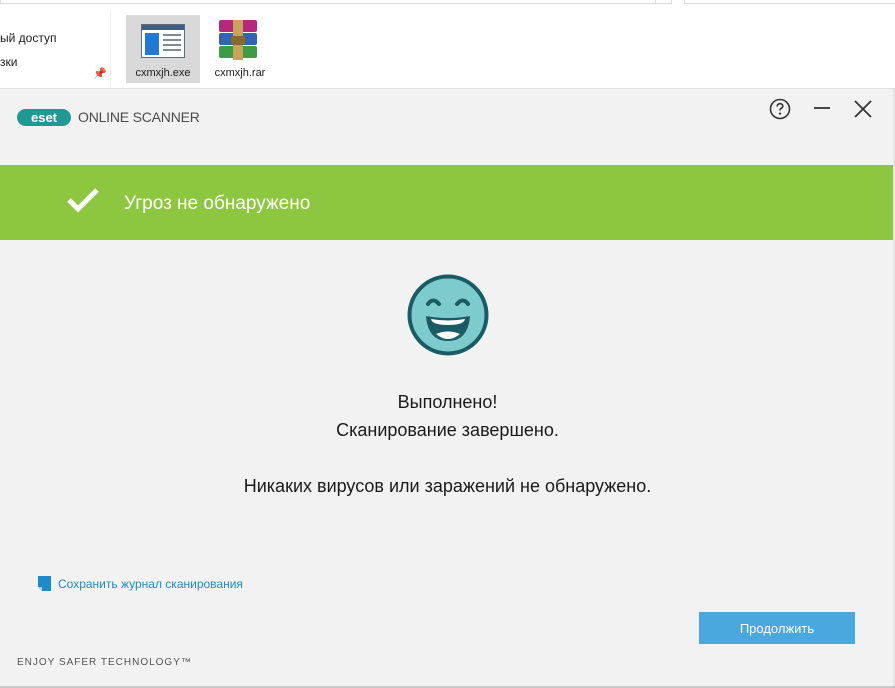 The width and height of the screenshot is (895, 688). I want to click on file-name: cxmxjh.rar, so click(240, 73).